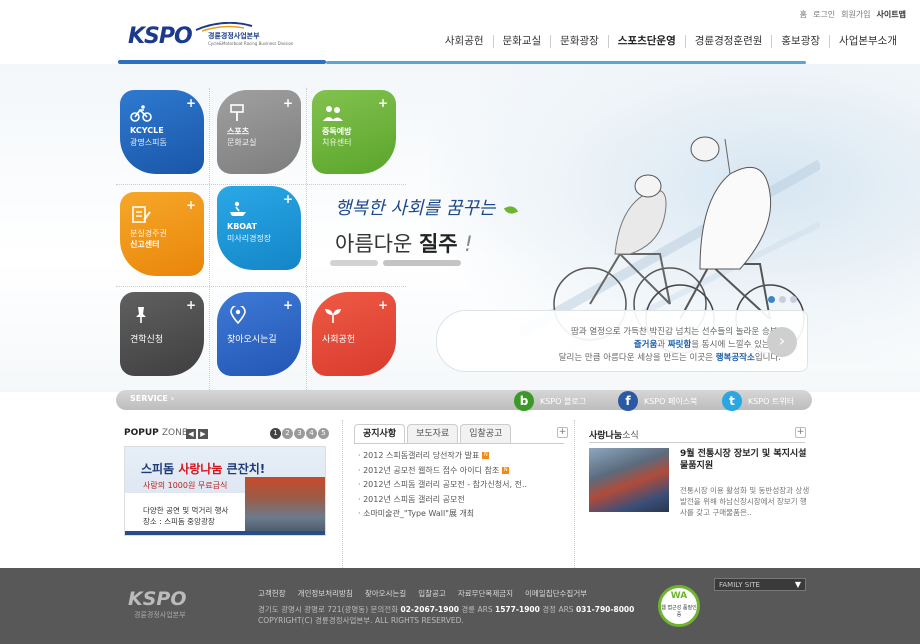 Image resolution: width=920 pixels, height=644 pixels. I want to click on quote-line1: 땀과 열정으로 가득찬 박진감 넘치는 선수들의 놀라운 승부!, so click(675, 332).